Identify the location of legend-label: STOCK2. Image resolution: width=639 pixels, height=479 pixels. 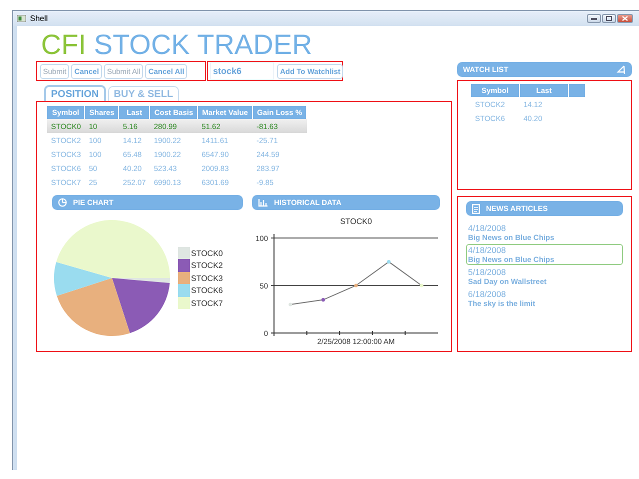
(207, 265).